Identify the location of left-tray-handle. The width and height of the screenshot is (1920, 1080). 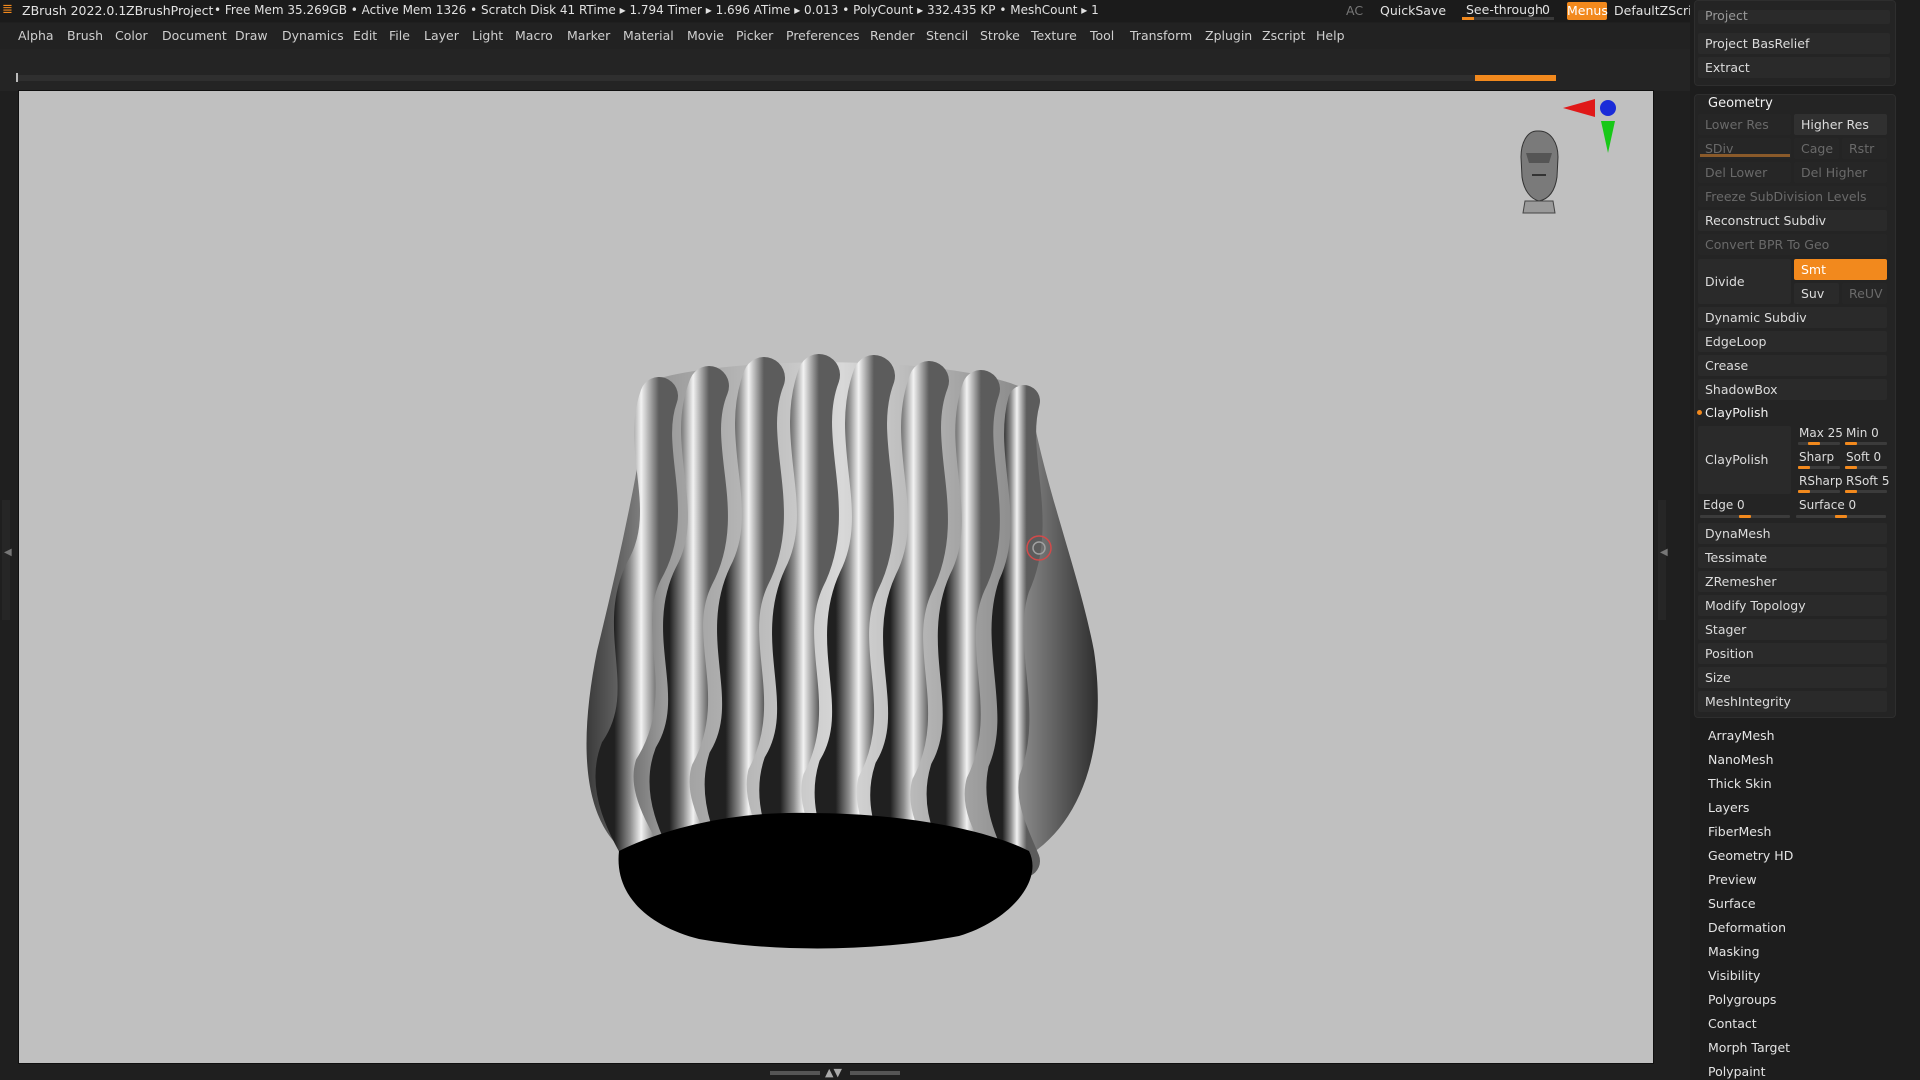
(6, 560).